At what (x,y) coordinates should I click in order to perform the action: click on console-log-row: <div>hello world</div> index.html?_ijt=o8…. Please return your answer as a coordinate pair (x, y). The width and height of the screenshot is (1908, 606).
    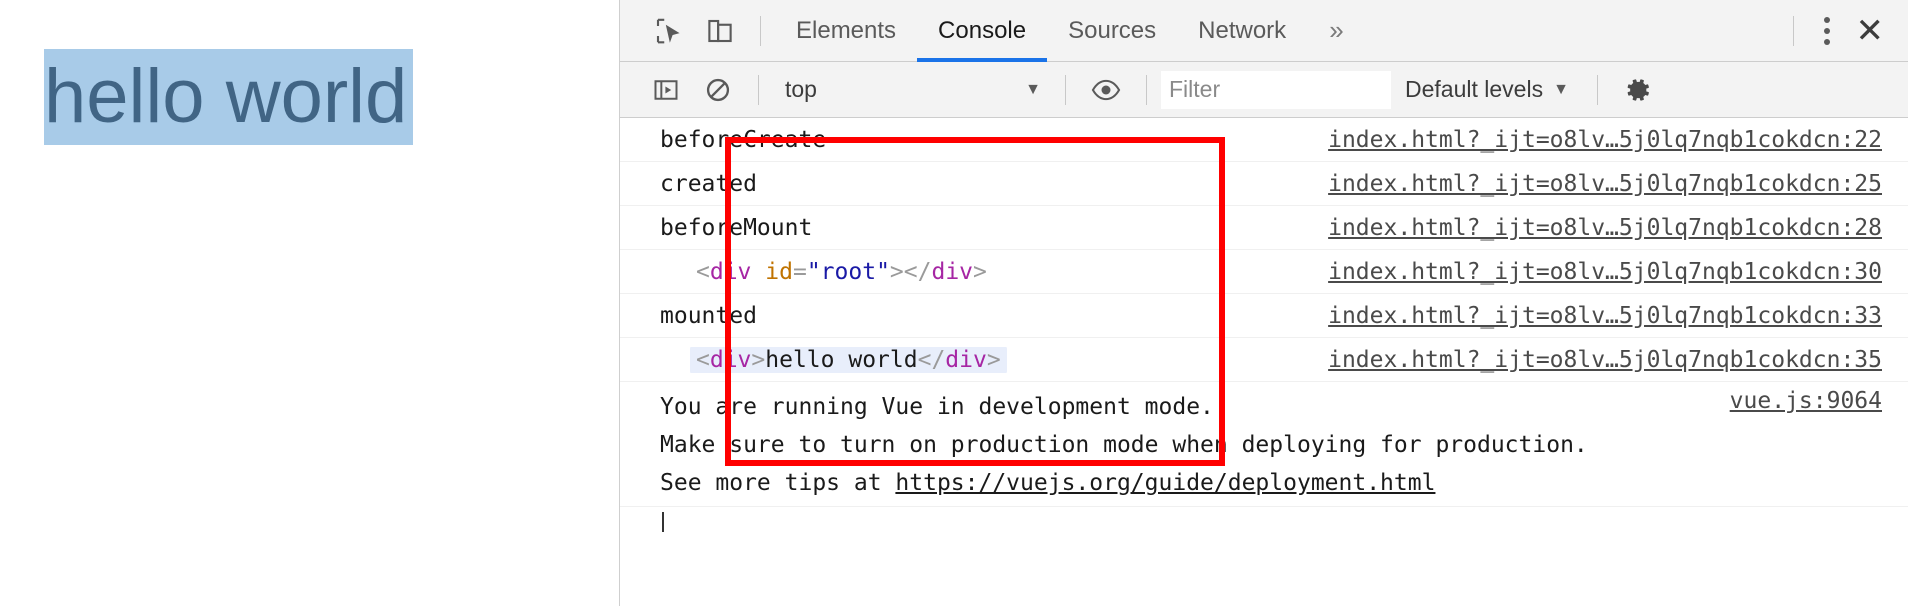
    Looking at the image, I should click on (1264, 360).